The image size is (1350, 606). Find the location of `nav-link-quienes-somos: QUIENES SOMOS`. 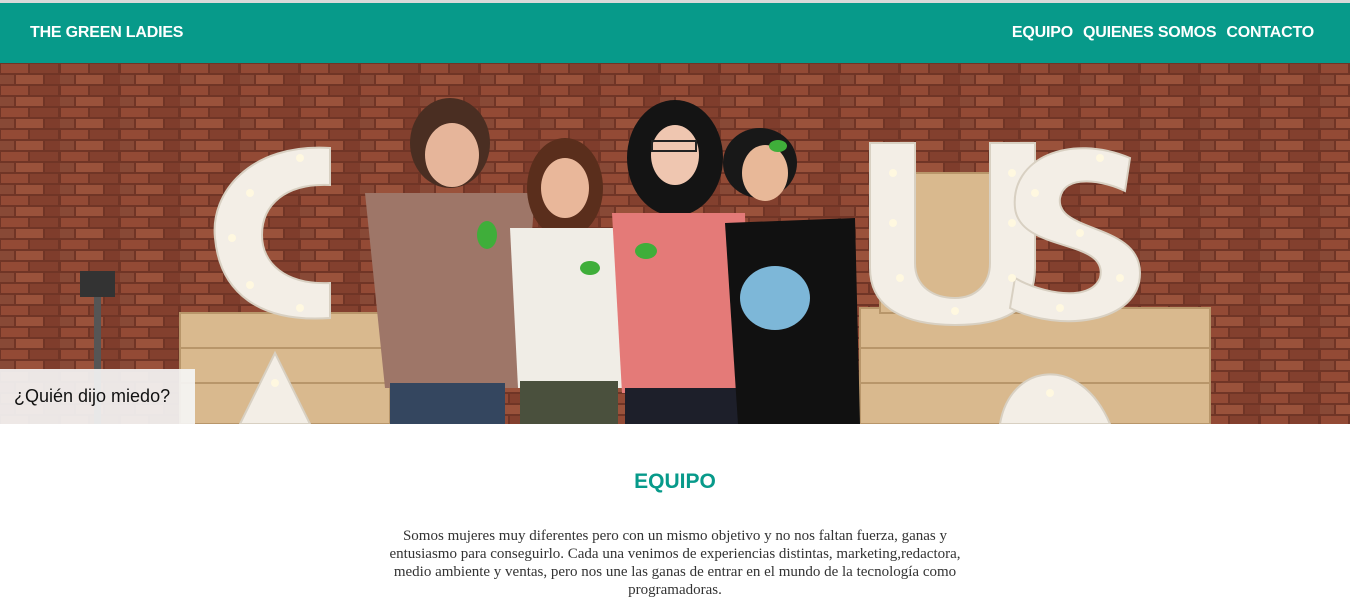

nav-link-quienes-somos: QUIENES SOMOS is located at coordinates (1150, 33).